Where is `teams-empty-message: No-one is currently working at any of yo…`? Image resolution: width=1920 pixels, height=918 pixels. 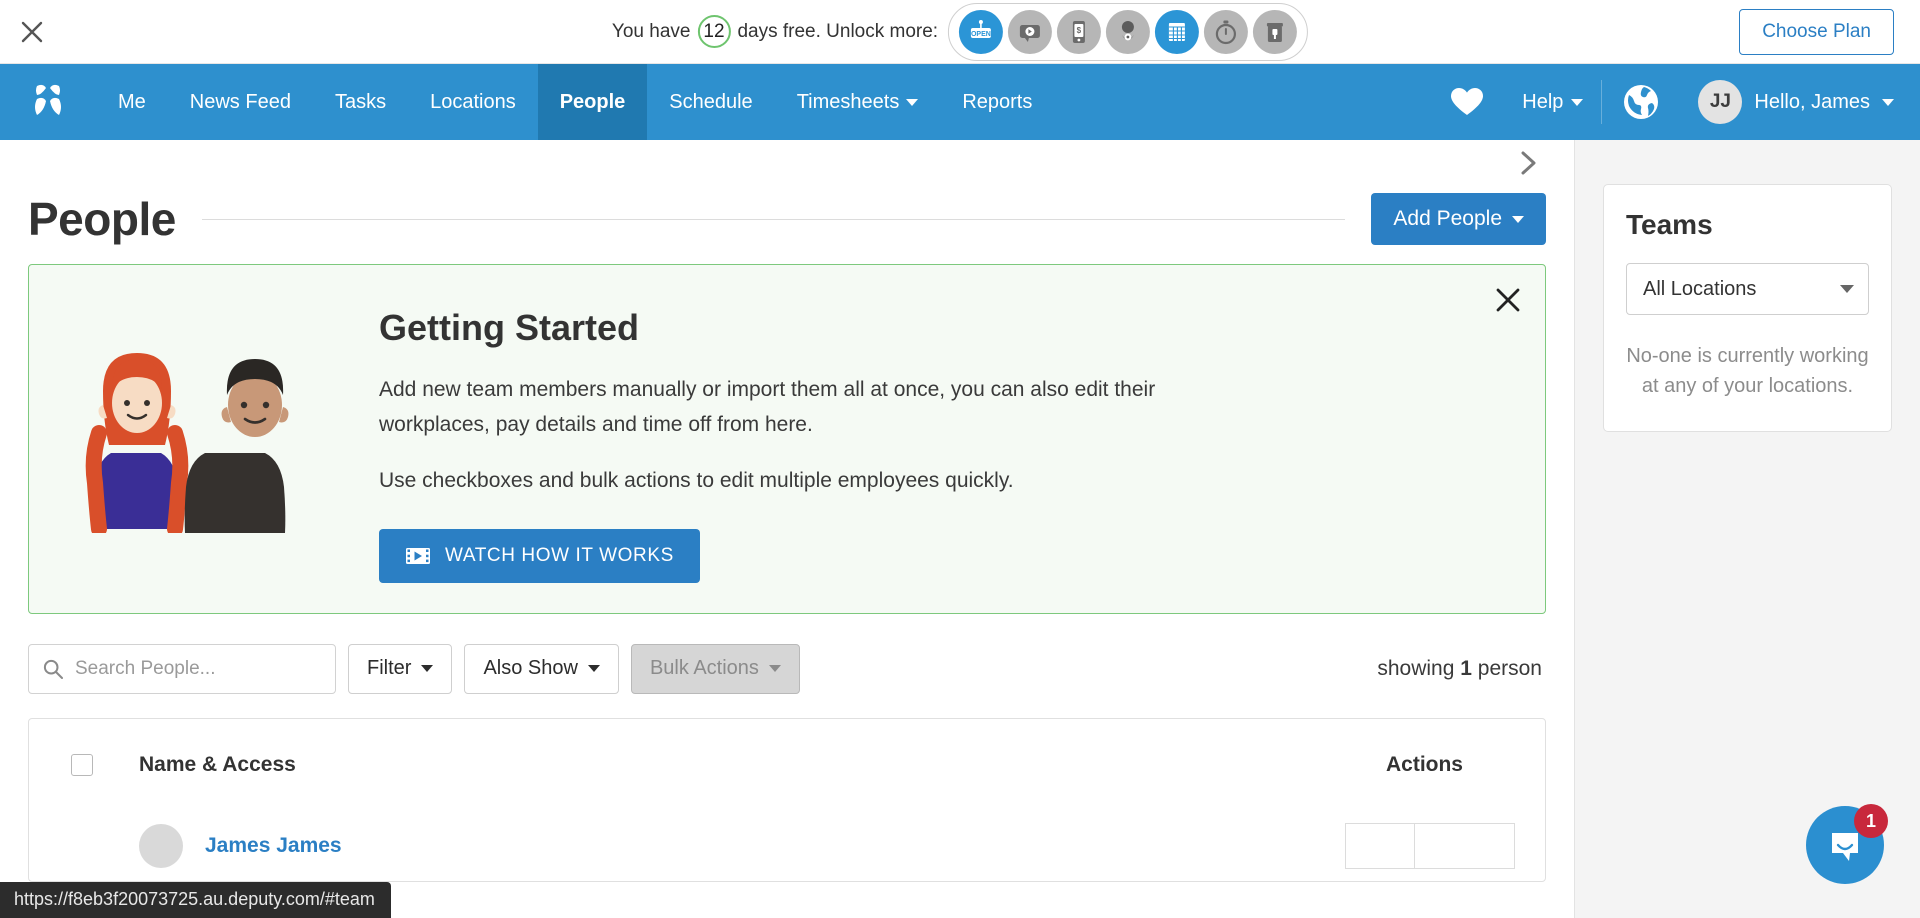 teams-empty-message: No-one is currently working at any of yo… is located at coordinates (1747, 371).